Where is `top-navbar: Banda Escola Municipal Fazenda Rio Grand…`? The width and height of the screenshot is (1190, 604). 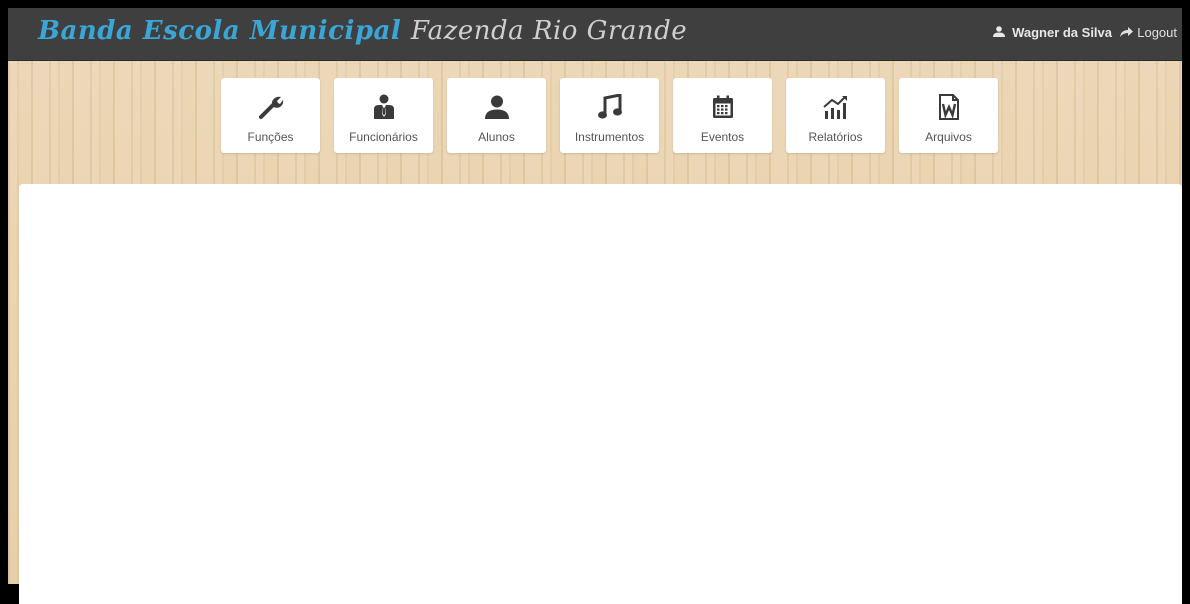
top-navbar: Banda Escola Municipal Fazenda Rio Grand… is located at coordinates (595, 34).